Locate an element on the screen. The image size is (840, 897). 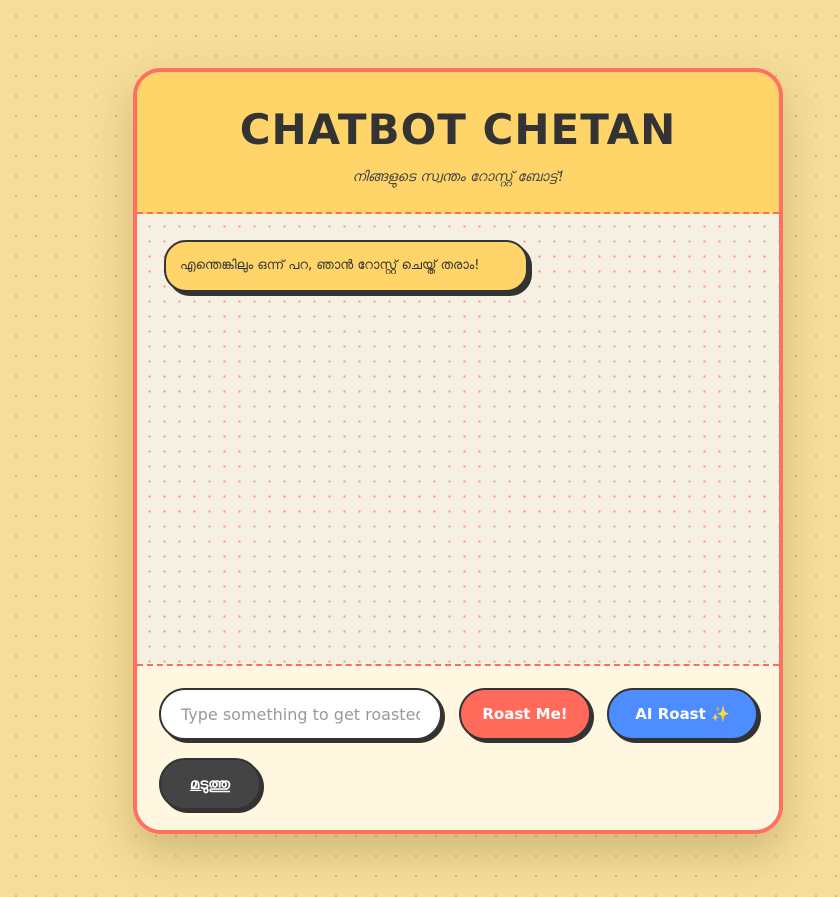
clear-chat-button: മടുത്തു is located at coordinates (210, 784).